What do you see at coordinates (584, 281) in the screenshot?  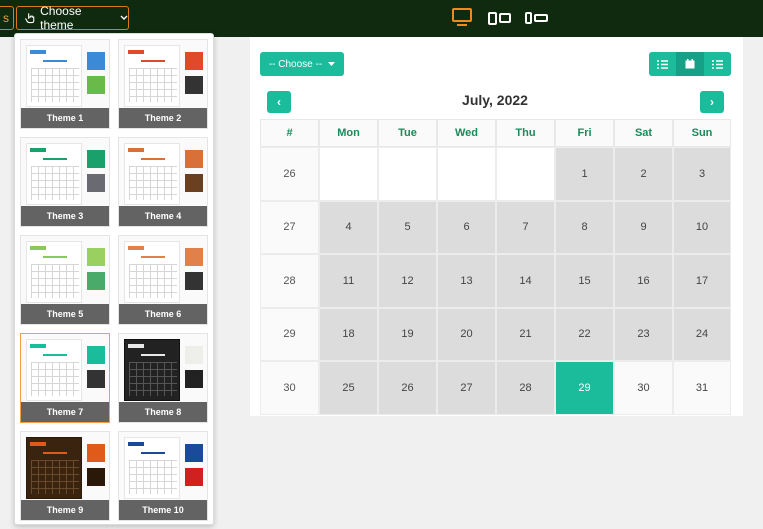 I see `day-cell: 15` at bounding box center [584, 281].